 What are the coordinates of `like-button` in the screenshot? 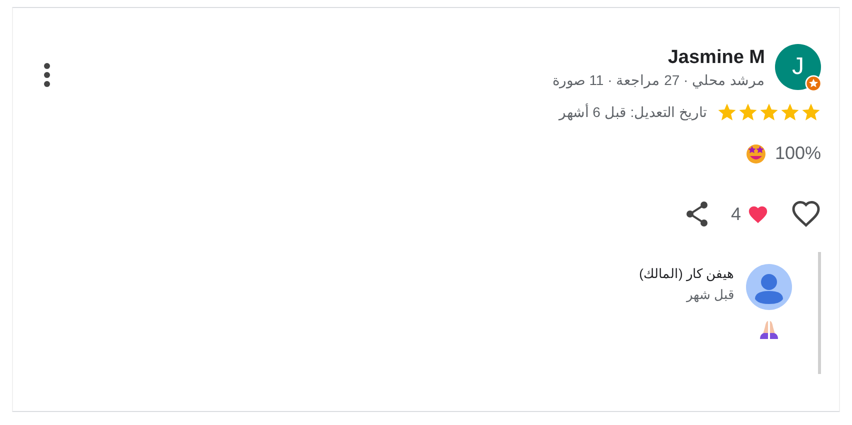 It's located at (806, 214).